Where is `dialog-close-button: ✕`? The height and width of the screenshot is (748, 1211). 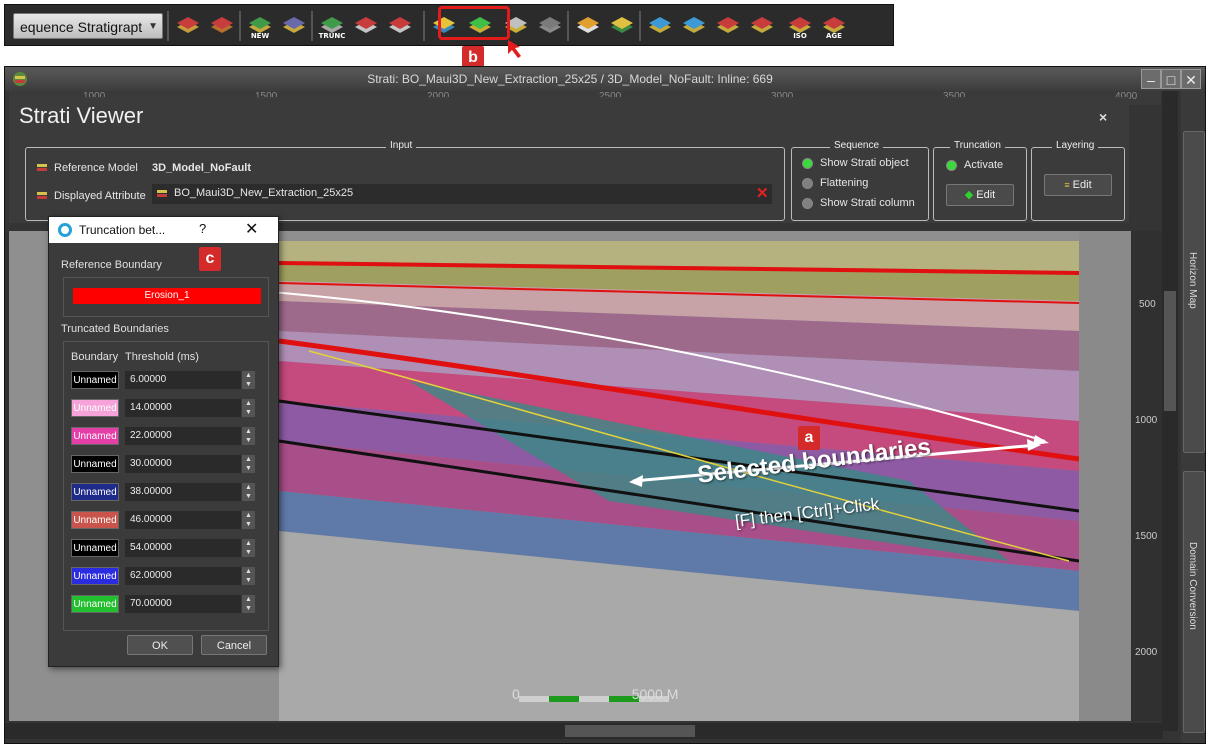
dialog-close-button: ✕ is located at coordinates (251, 229).